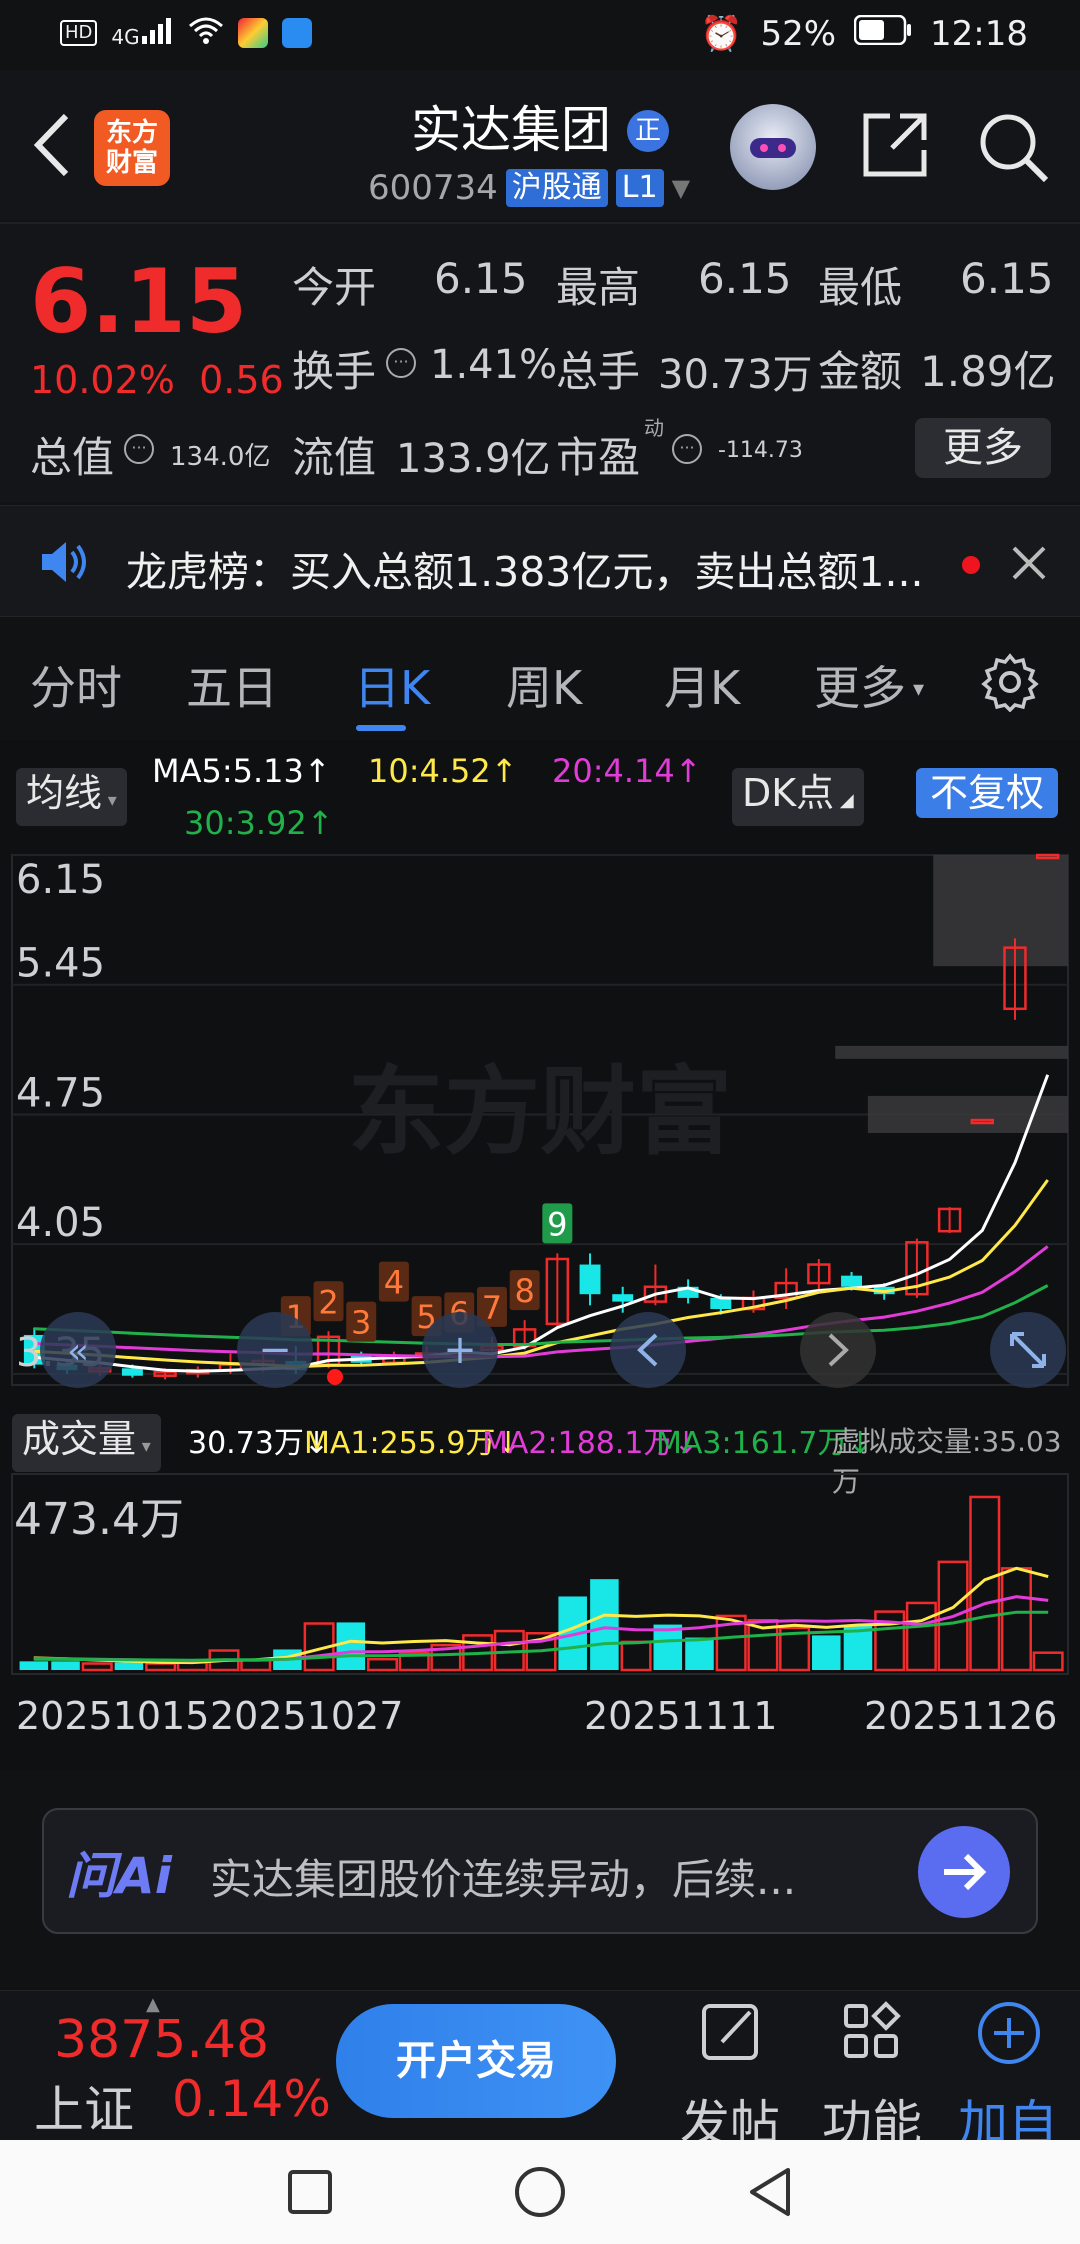 The width and height of the screenshot is (1080, 2244). I want to click on stock-code-row: 600734 沪股通 L1 ▼, so click(529, 188).